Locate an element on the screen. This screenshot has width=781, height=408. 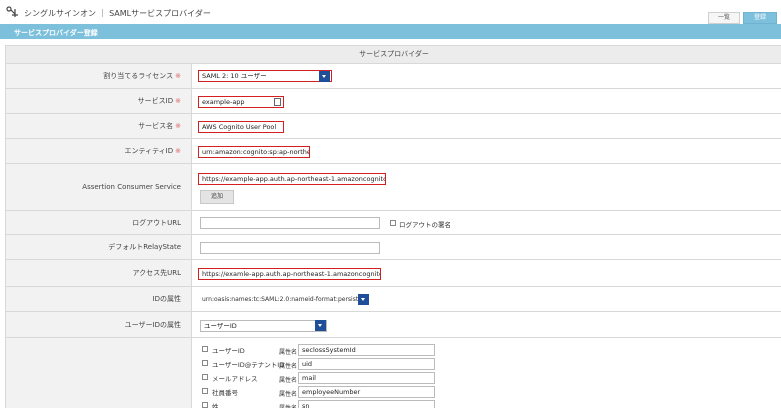
service-name-input: AWS Cognito User Pool is located at coordinates (241, 127).